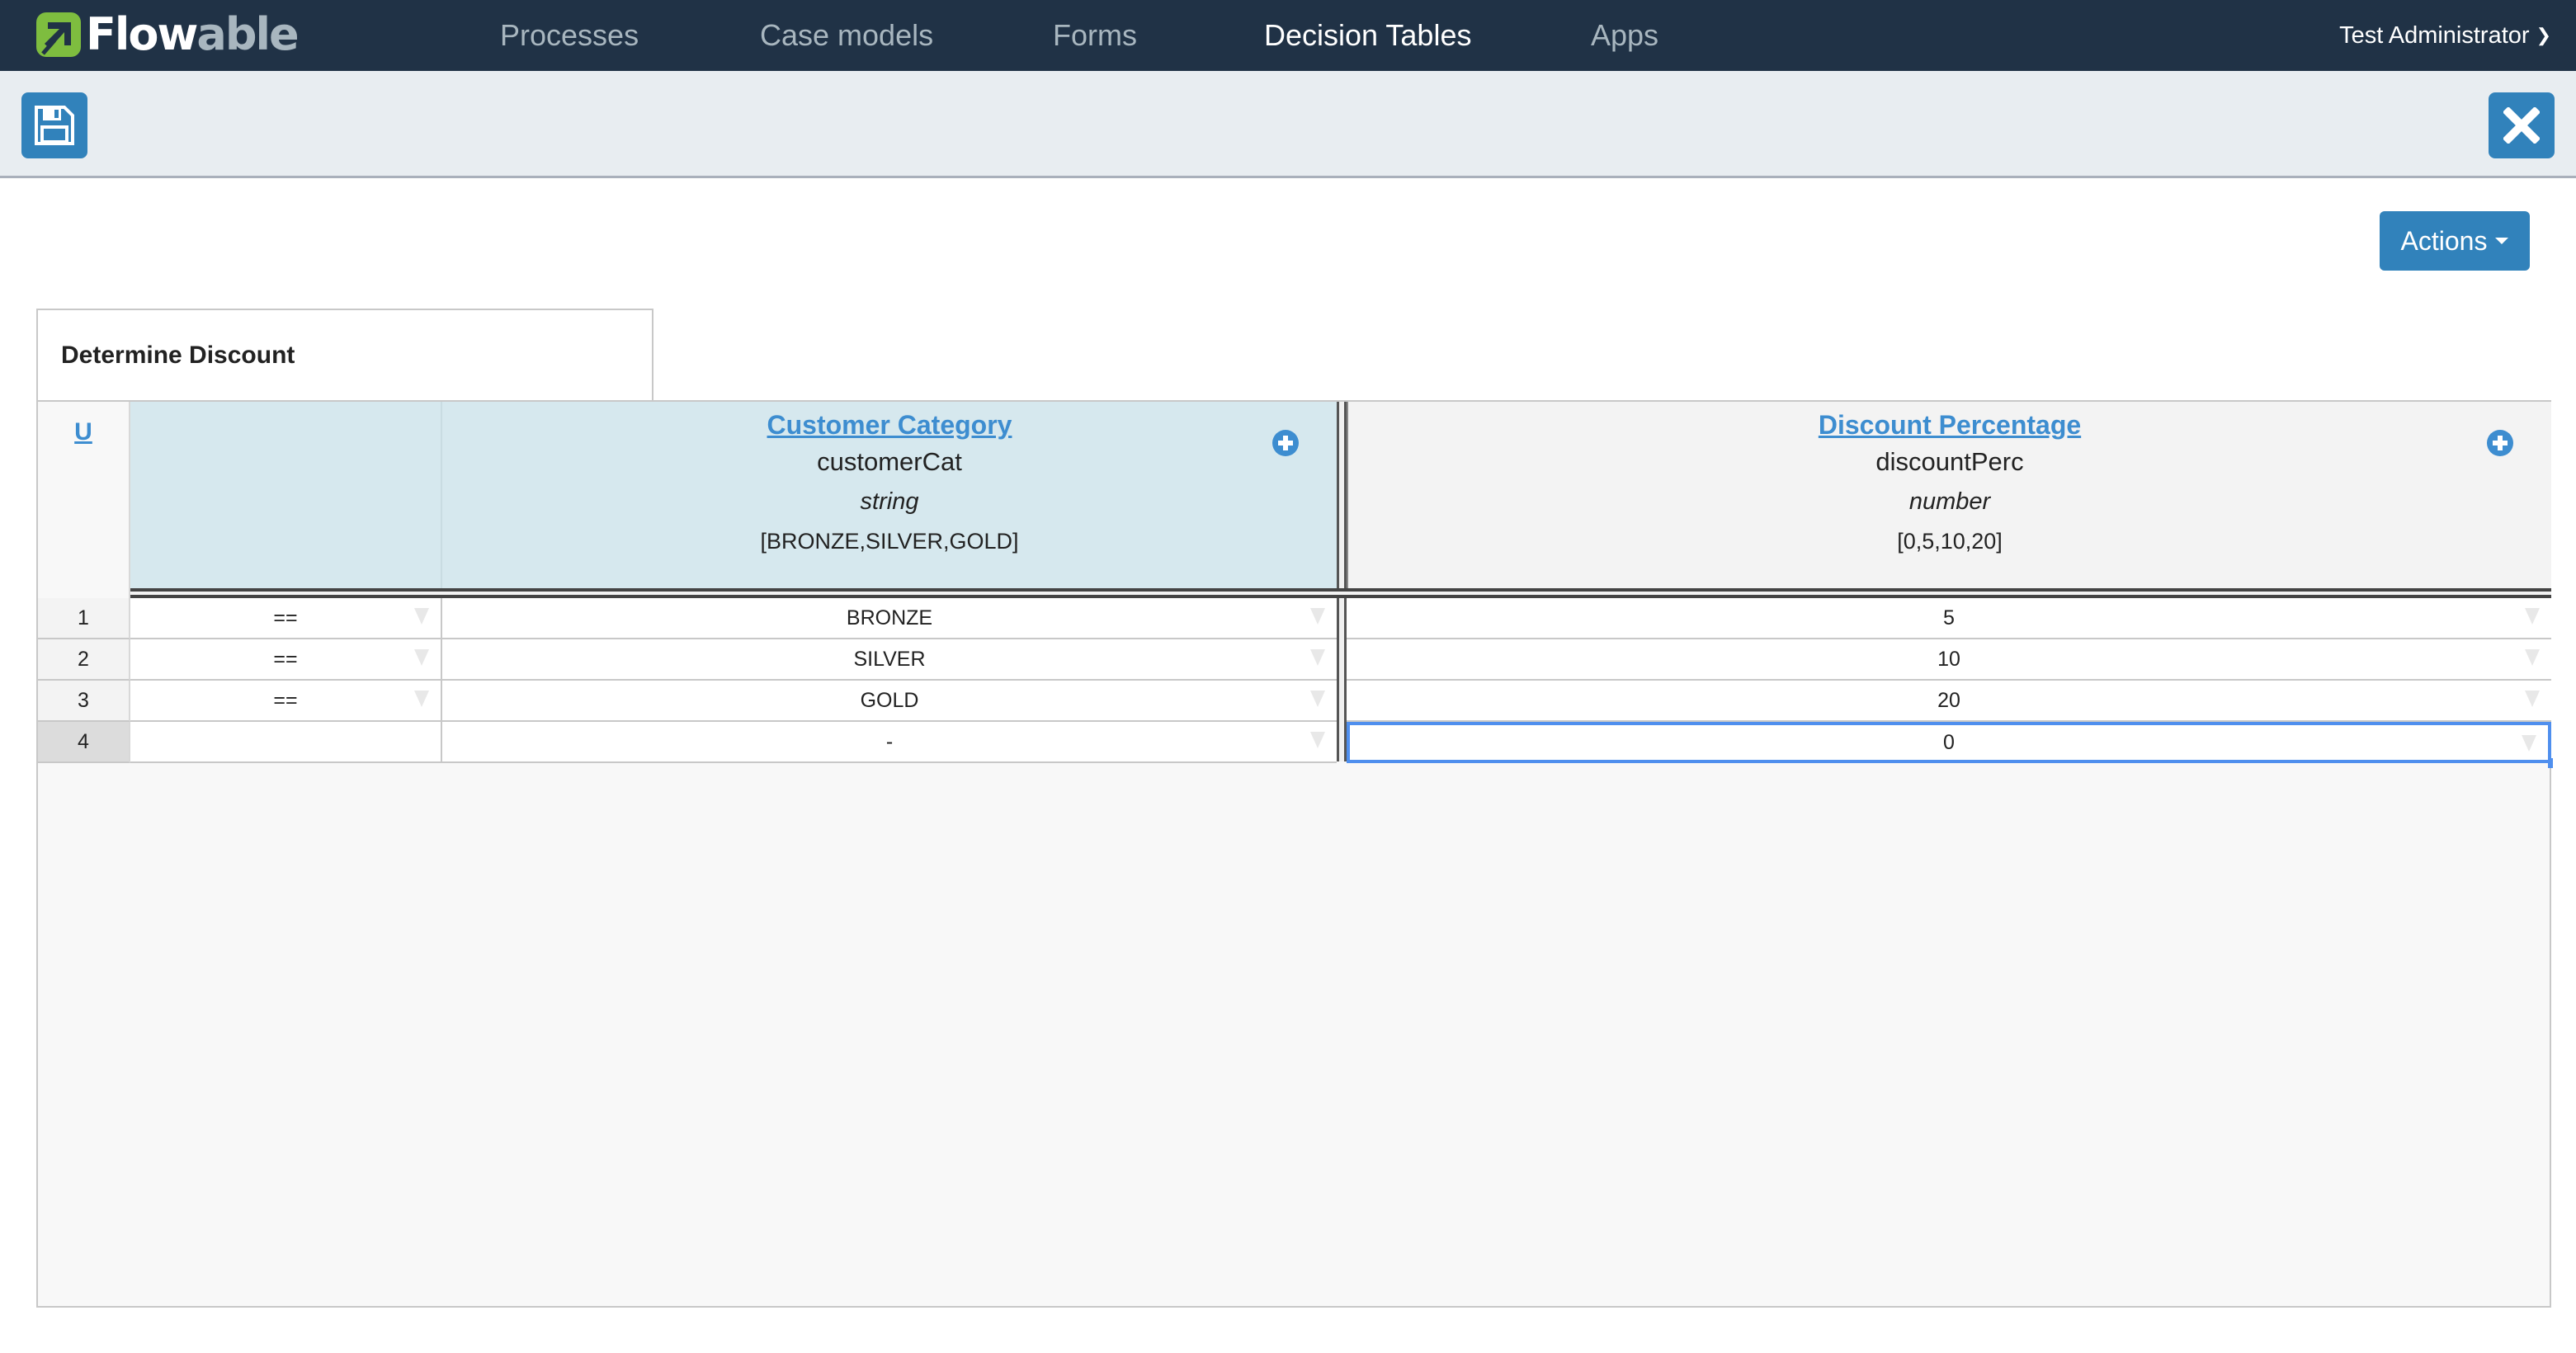 This screenshot has width=2576, height=1353. Describe the element at coordinates (1340, 593) in the screenshot. I see `header-divider` at that location.